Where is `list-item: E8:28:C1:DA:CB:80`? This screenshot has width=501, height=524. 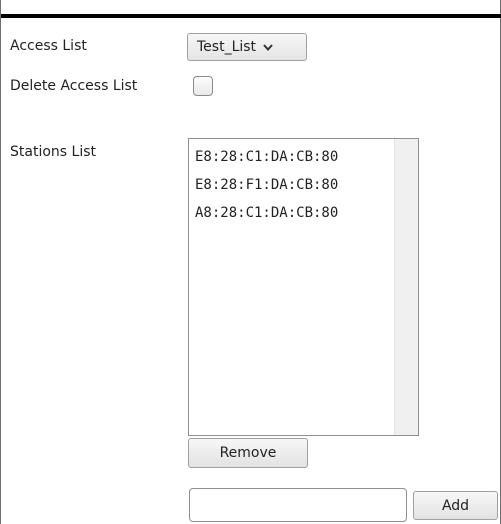
list-item: E8:28:C1:DA:CB:80 is located at coordinates (266, 157).